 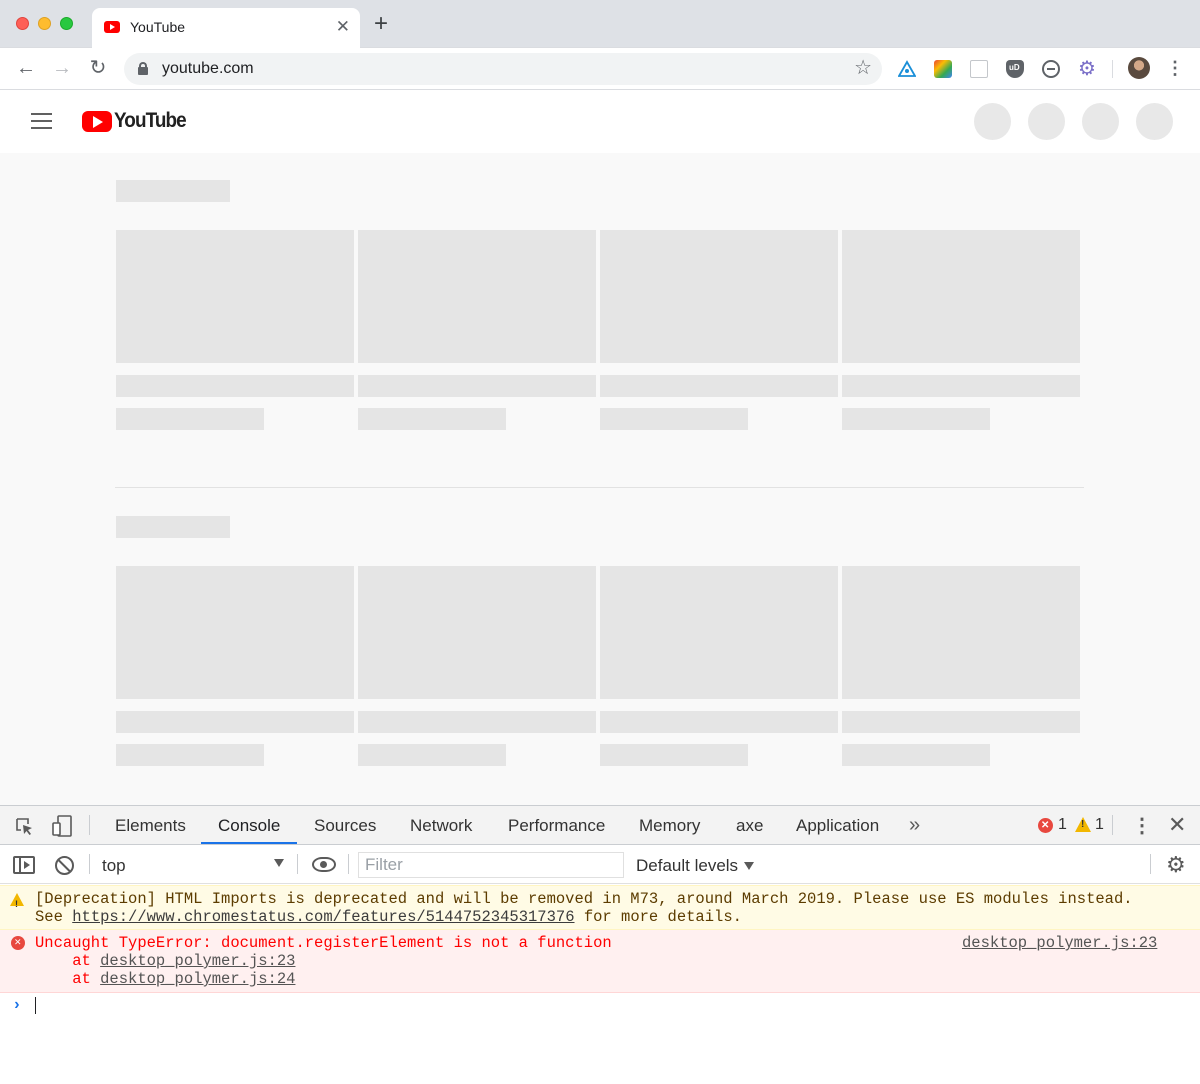 What do you see at coordinates (26, 68) in the screenshot?
I see `back-arrow-icon: ←` at bounding box center [26, 68].